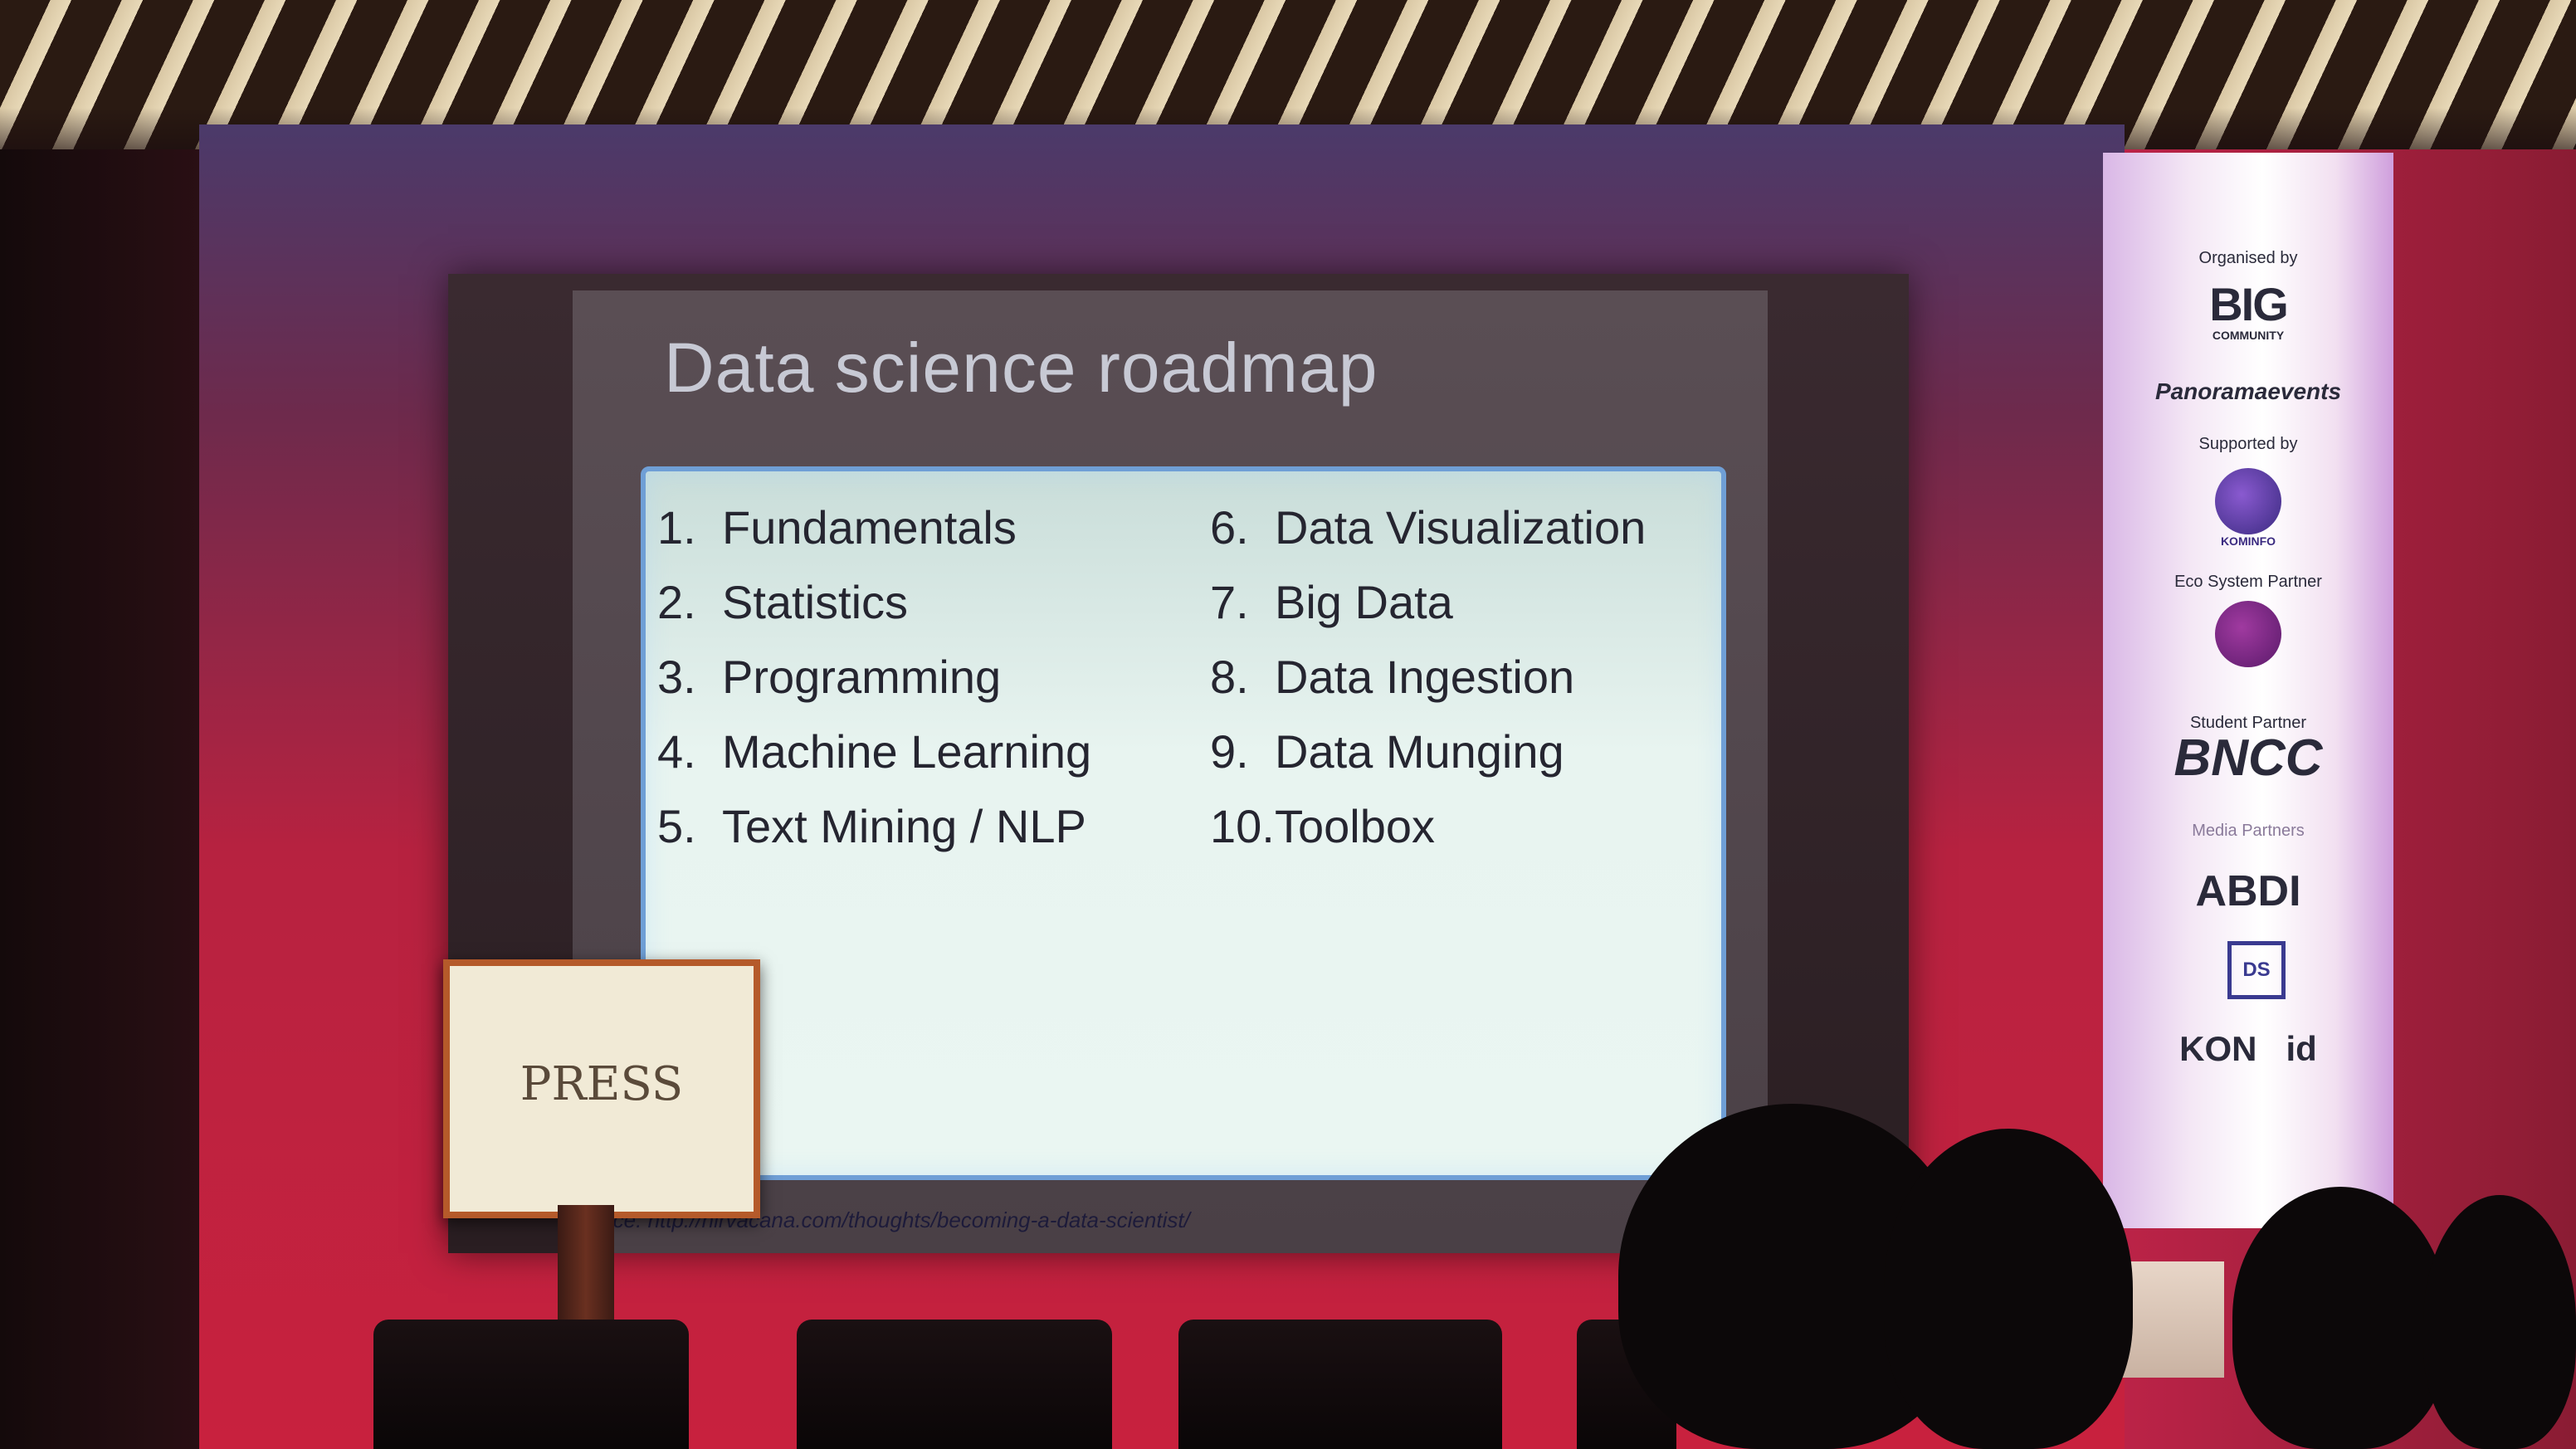  I want to click on slide-title: Data science roadmap, so click(1021, 368).